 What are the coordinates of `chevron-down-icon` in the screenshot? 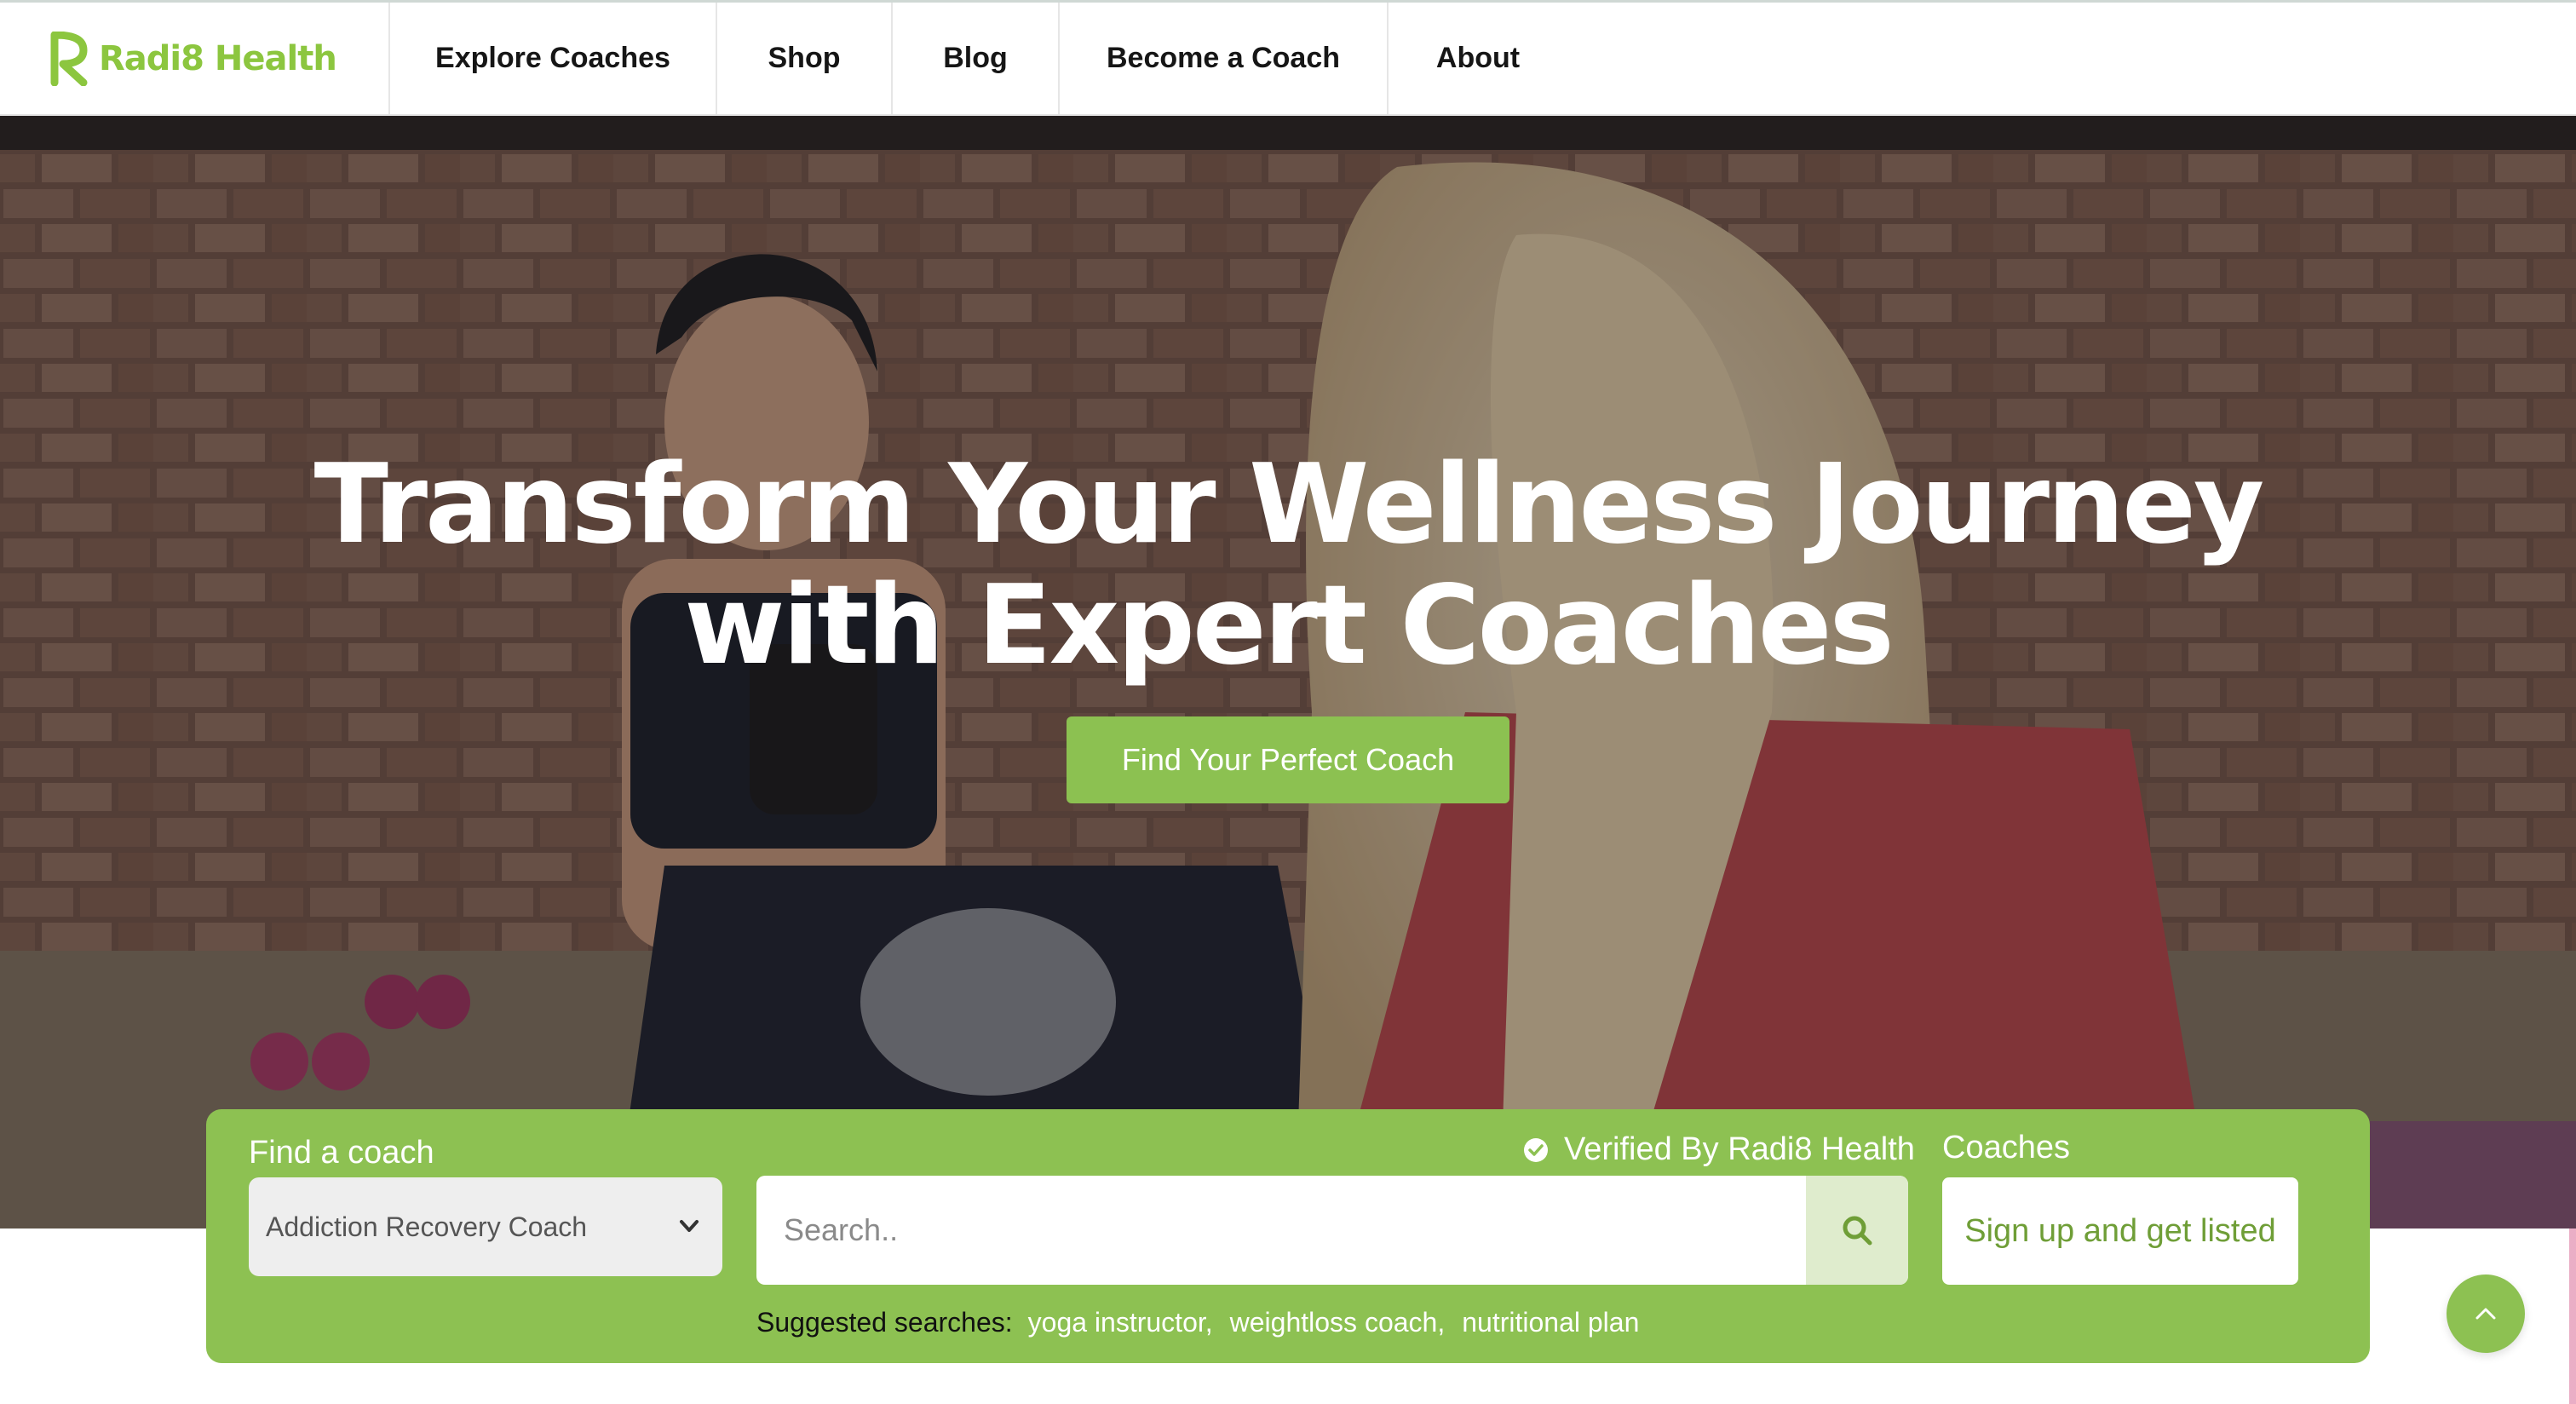 It's located at (690, 1226).